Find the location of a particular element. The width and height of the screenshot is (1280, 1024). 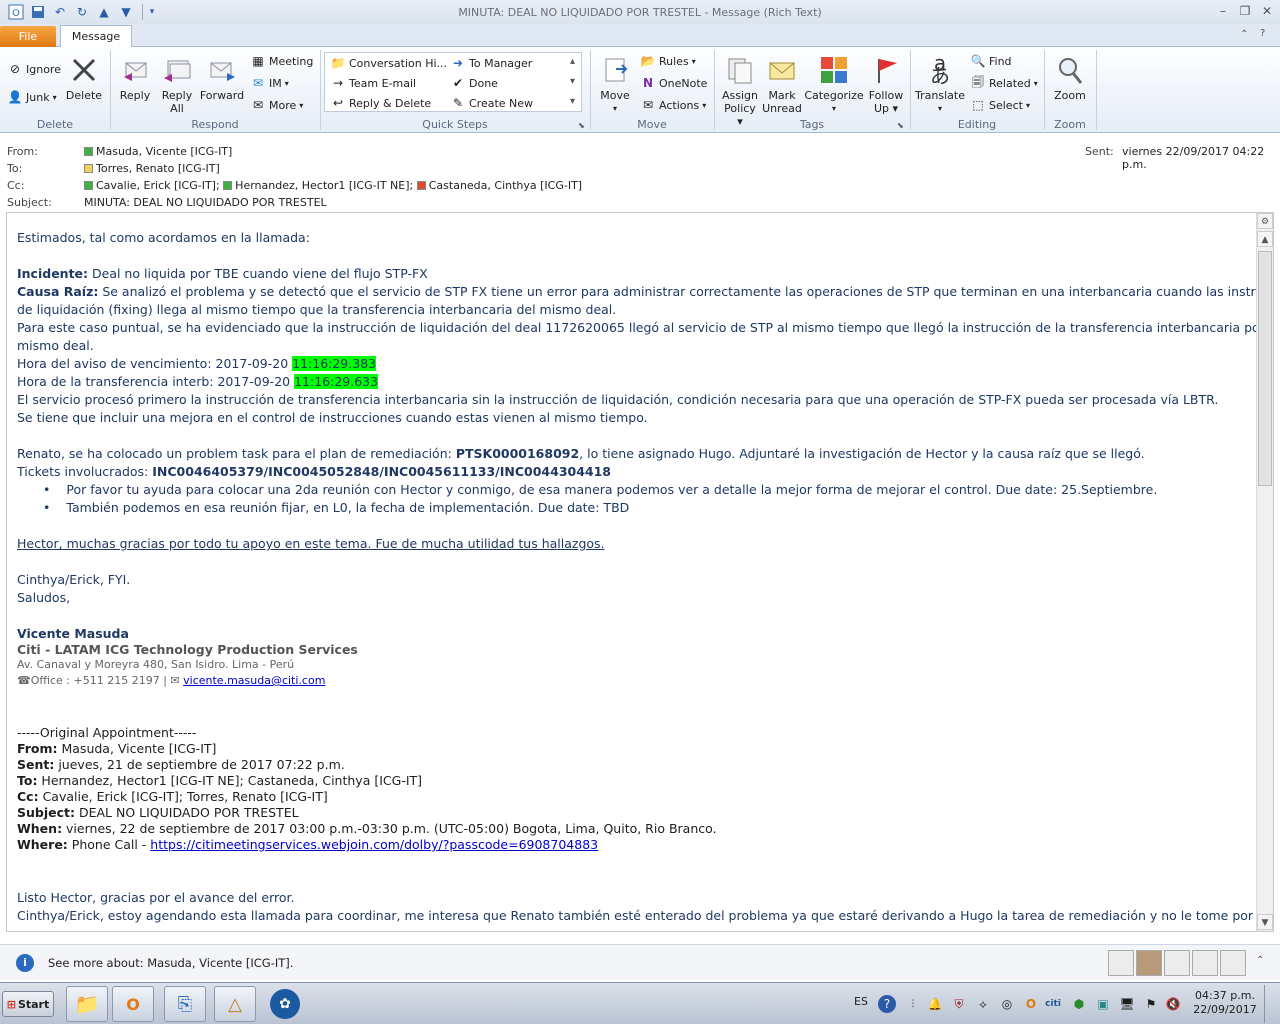

actions-button: ✉ Actions ▾ is located at coordinates (673, 105).